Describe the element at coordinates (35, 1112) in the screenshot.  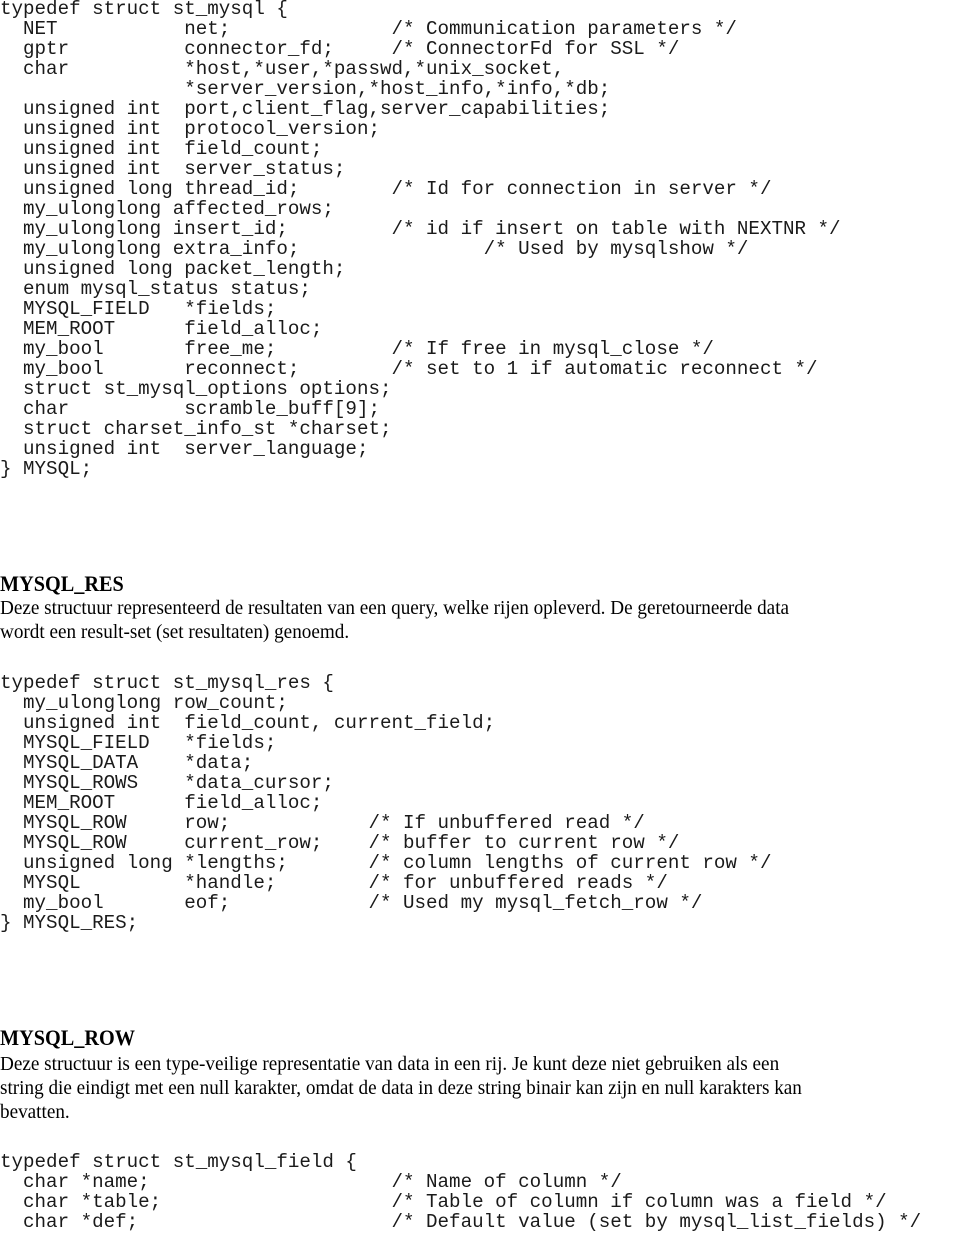
I see `paragraph-line: bevatten.` at that location.